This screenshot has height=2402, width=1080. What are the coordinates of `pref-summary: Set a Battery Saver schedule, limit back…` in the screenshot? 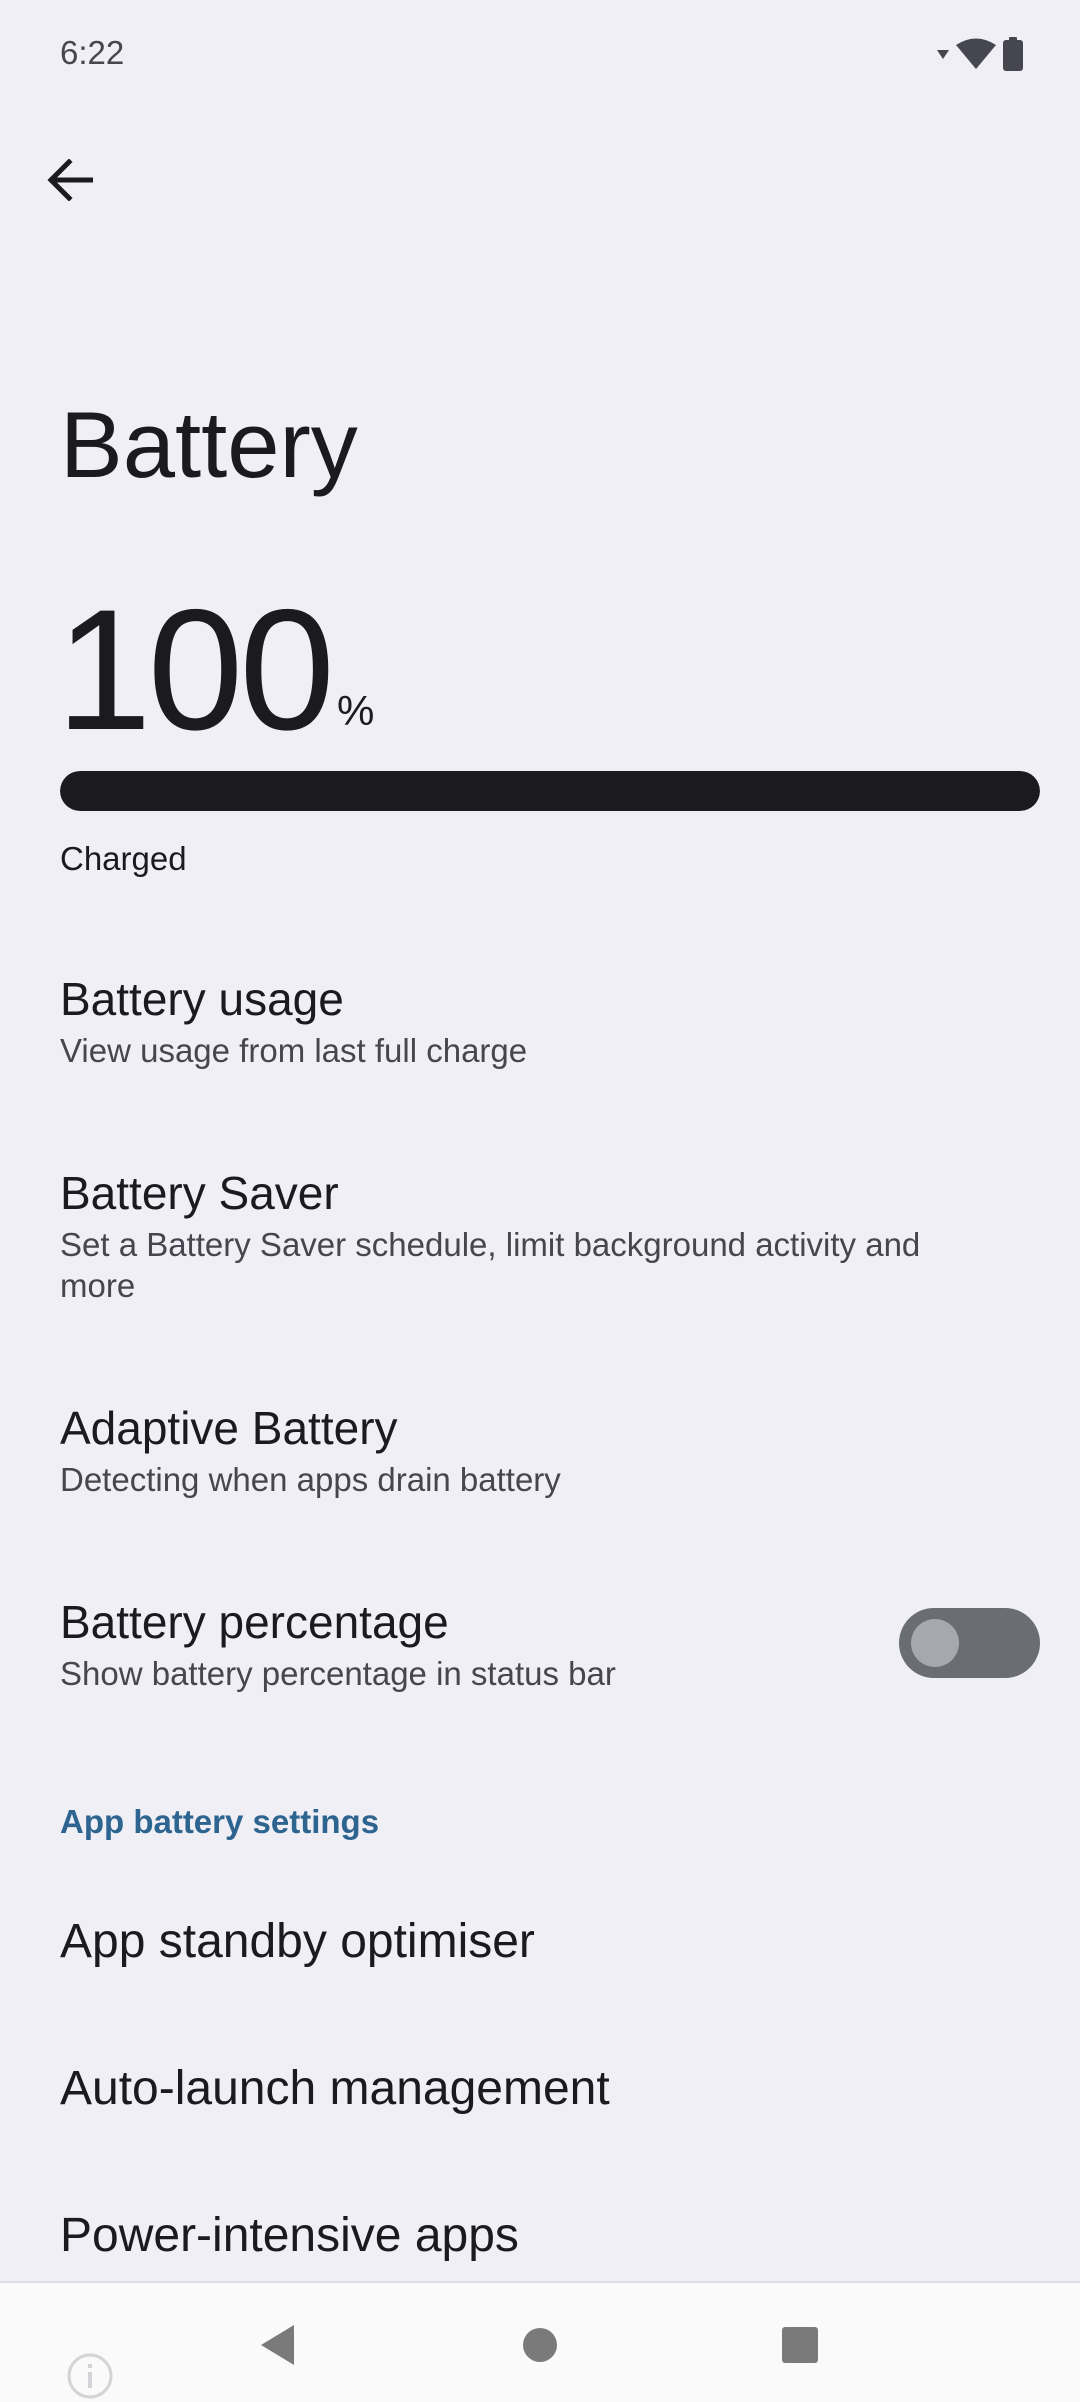 It's located at (490, 1265).